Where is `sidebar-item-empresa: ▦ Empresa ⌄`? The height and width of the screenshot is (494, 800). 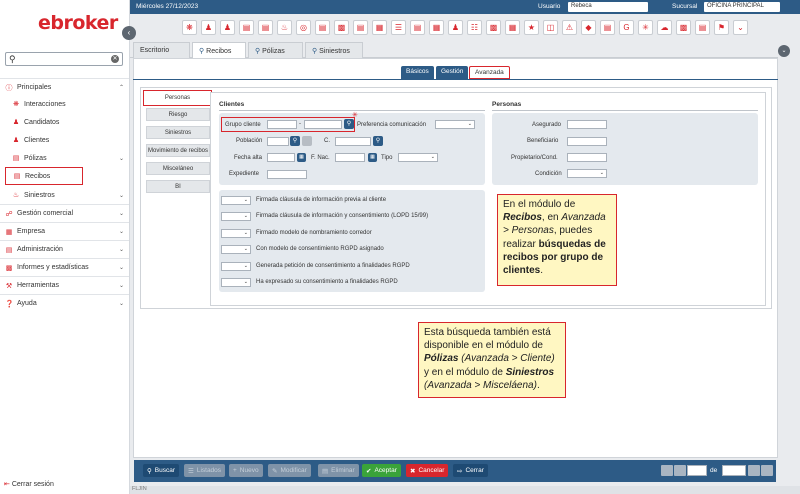
sidebar-item-empresa: ▦ Empresa ⌄ is located at coordinates (64, 231).